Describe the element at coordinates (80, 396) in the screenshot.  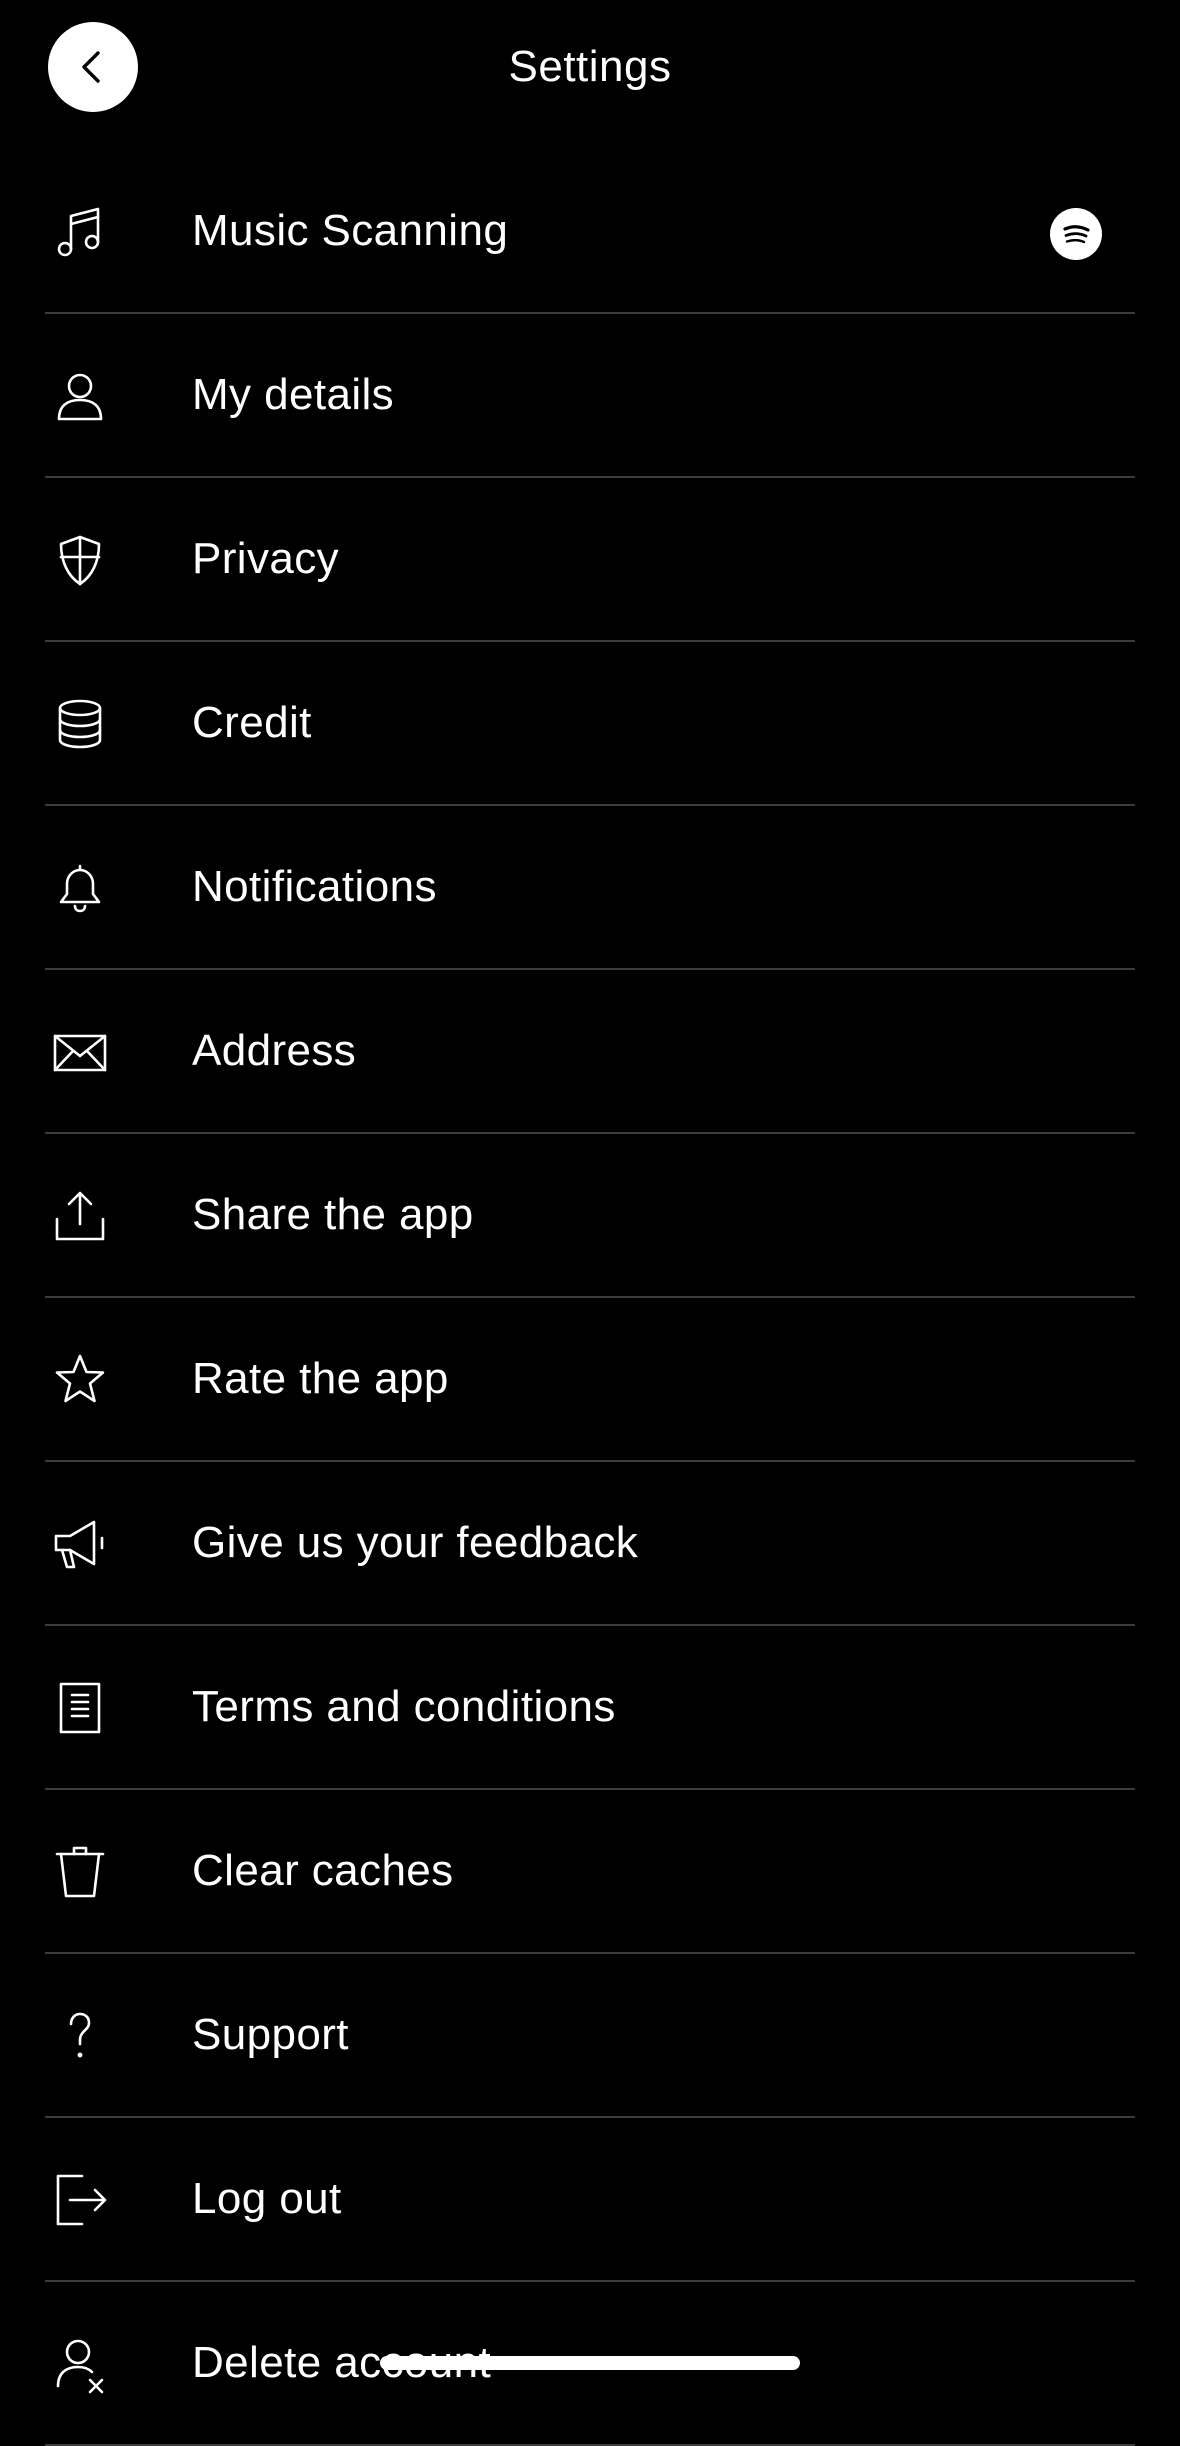
I see `user-icon` at that location.